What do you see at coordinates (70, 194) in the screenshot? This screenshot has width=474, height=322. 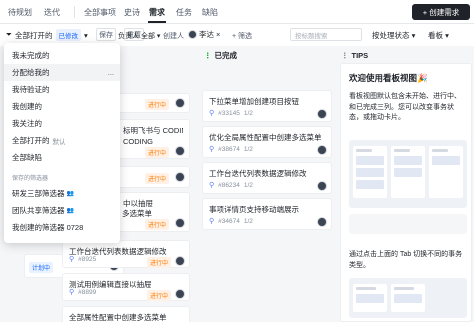 I see `team-icon: 👥` at bounding box center [70, 194].